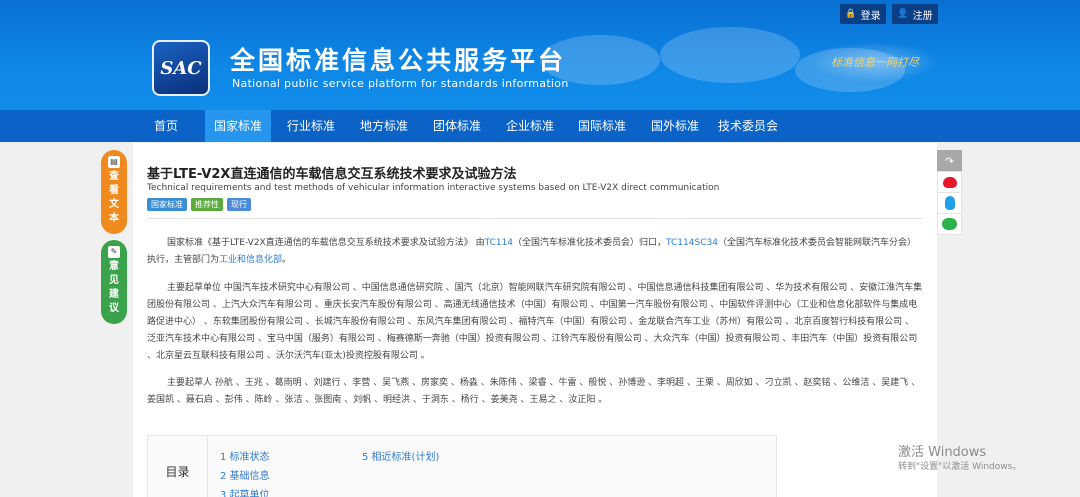 This screenshot has width=1080, height=497. I want to click on login-button: 🔒 登录, so click(863, 14).